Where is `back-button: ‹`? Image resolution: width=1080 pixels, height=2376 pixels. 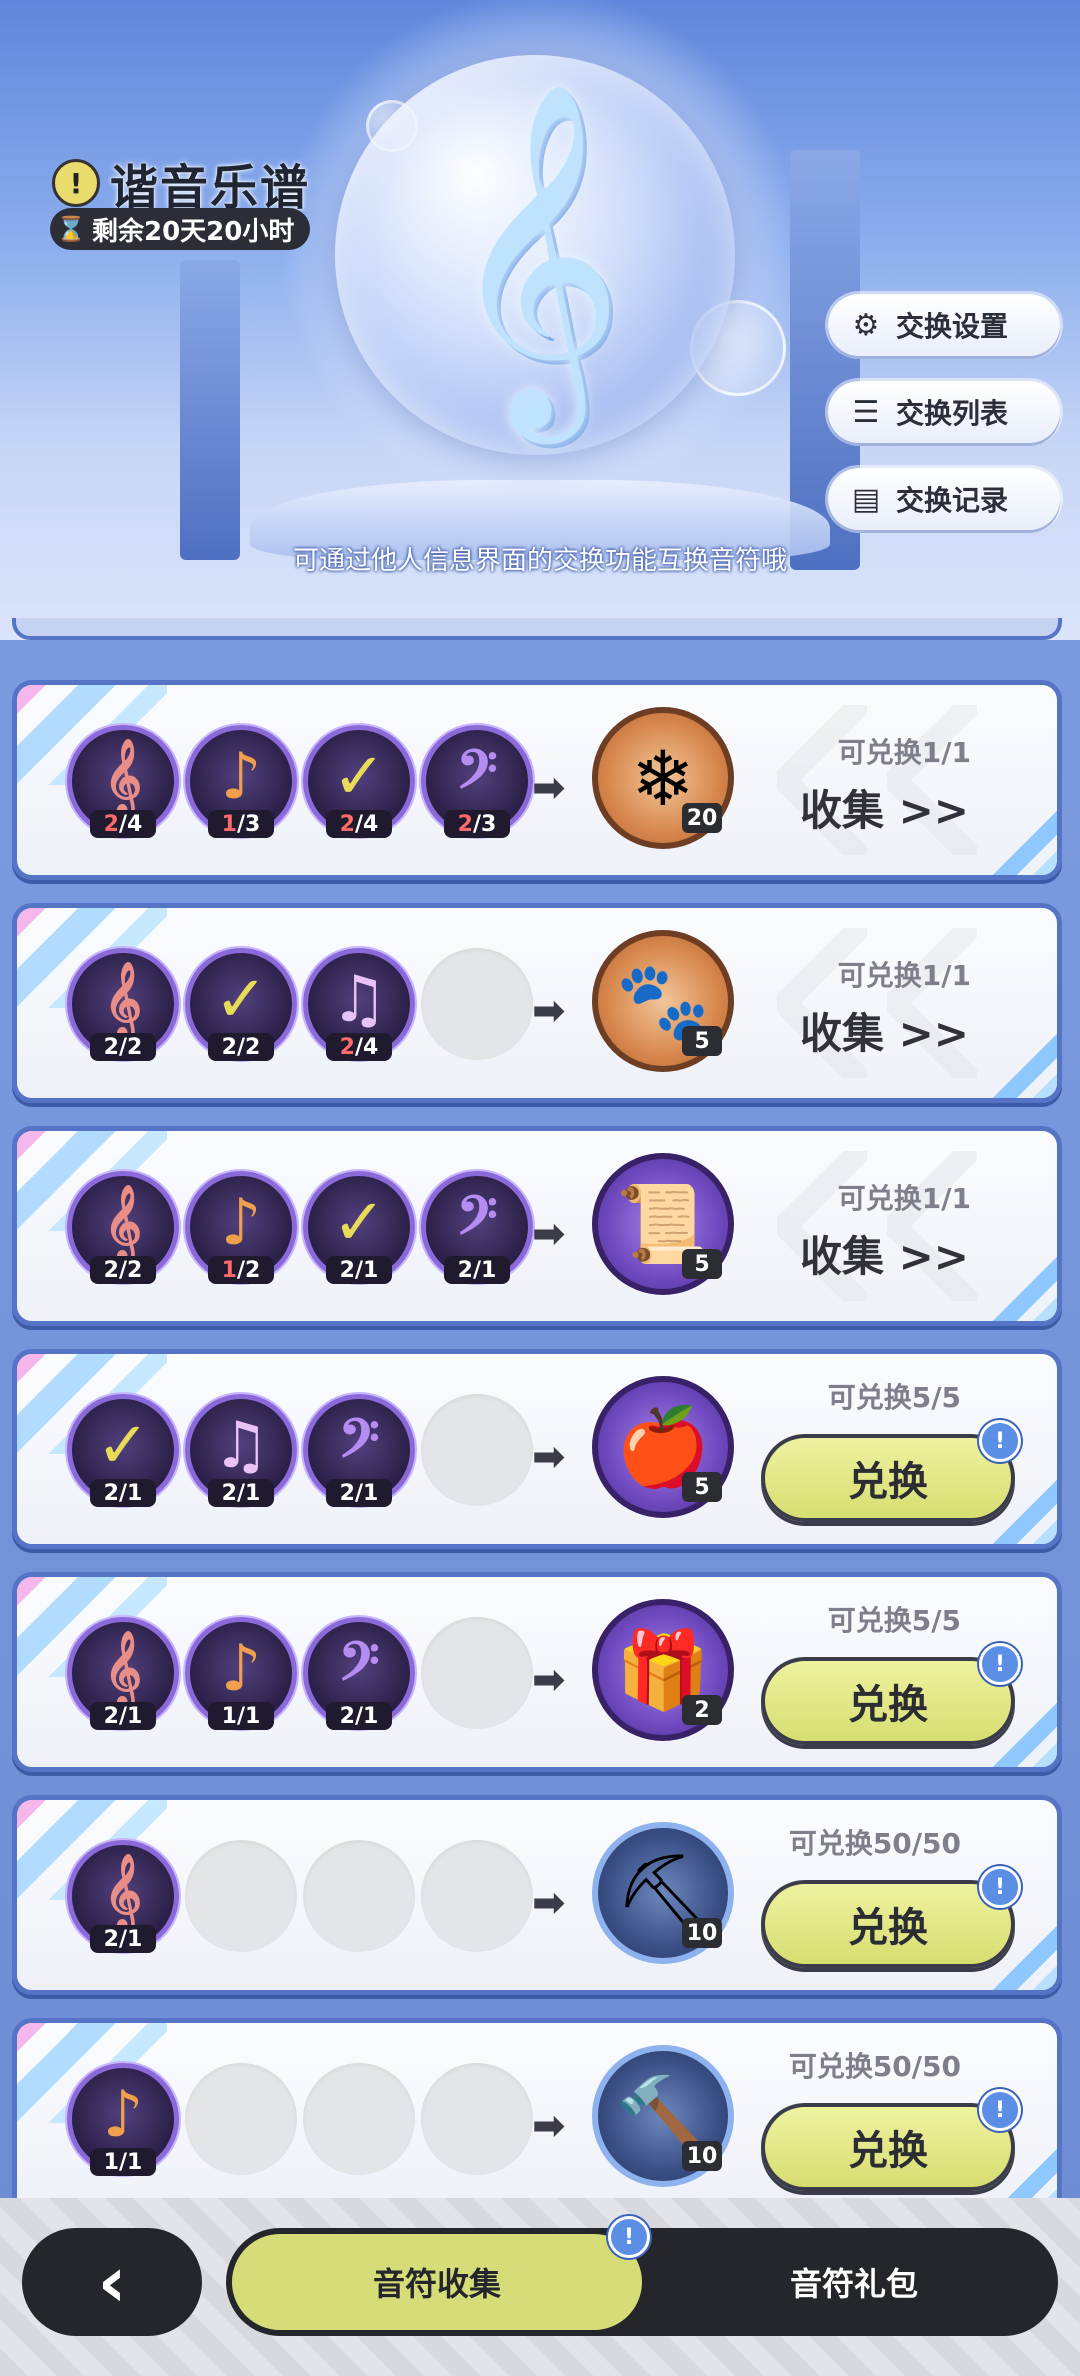
back-button: ‹ is located at coordinates (112, 2282).